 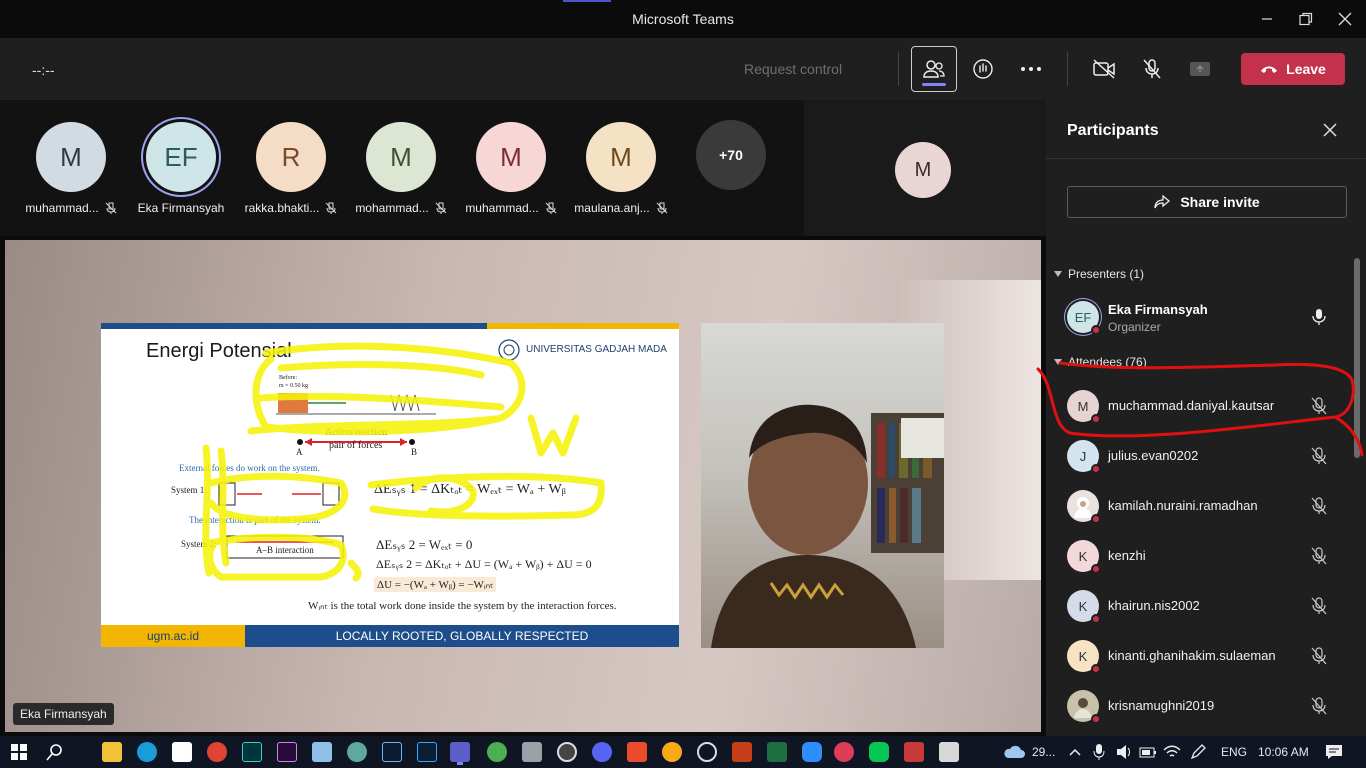 I want to click on notification-center-icon, so click(x=1334, y=752).